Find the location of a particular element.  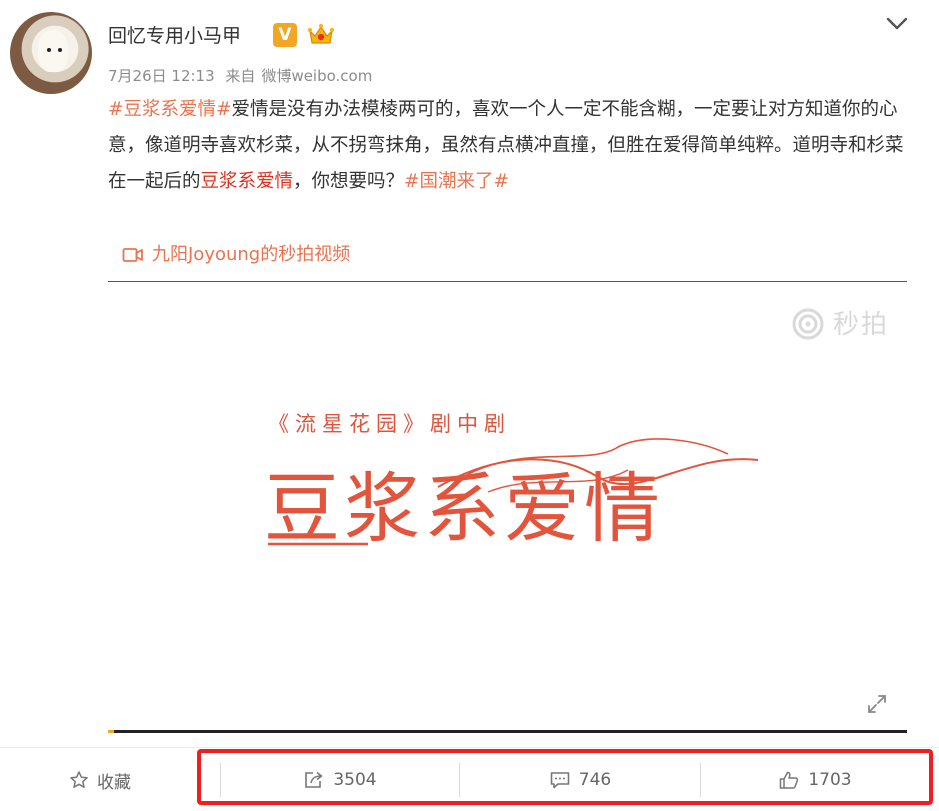

miaopai-watermark: 秒拍 is located at coordinates (840, 322).